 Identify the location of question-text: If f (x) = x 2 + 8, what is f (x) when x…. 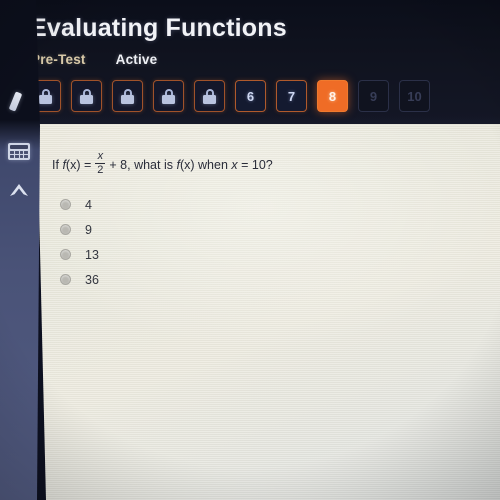
(162, 163).